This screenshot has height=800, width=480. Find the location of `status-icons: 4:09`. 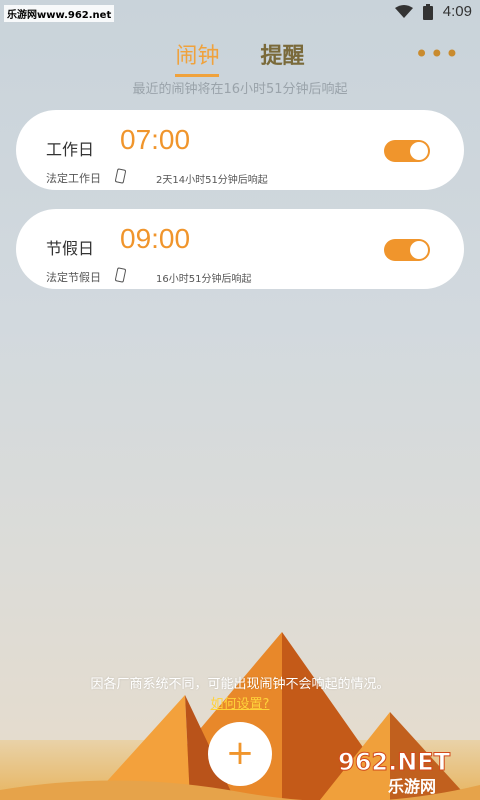

status-icons: 4:09 is located at coordinates (433, 11).